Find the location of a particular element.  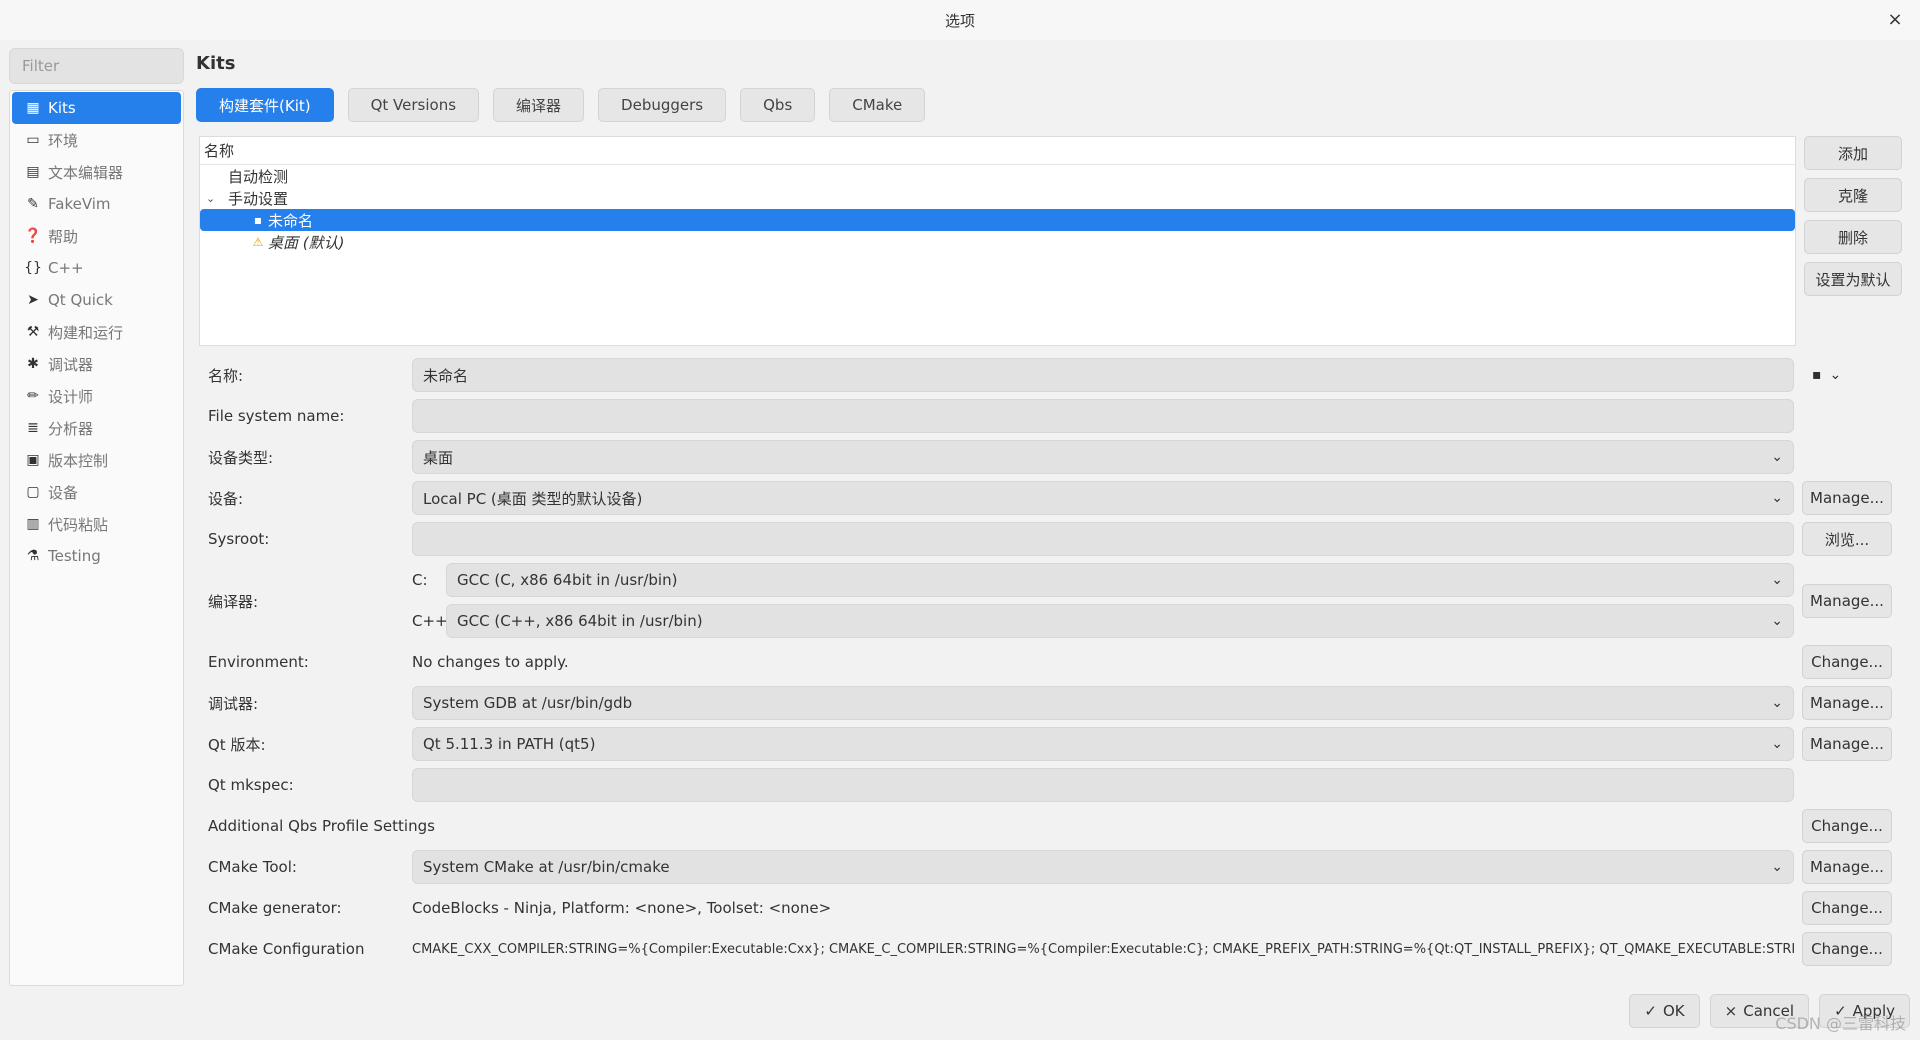

environment-label: Environment: is located at coordinates (258, 662).